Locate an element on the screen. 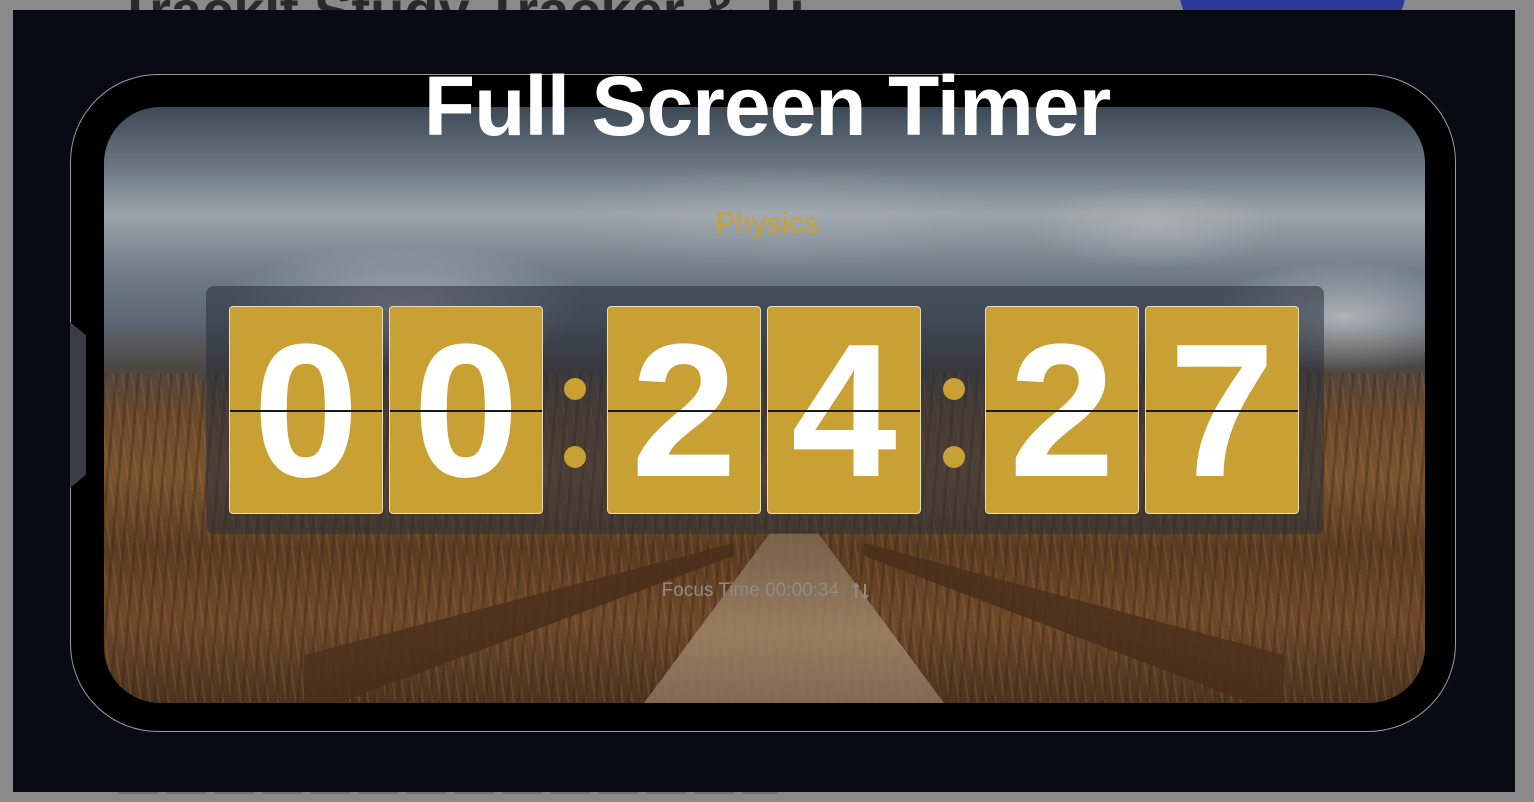 The height and width of the screenshot is (802, 1534). seconds-digit-2: 7 is located at coordinates (1222, 410).